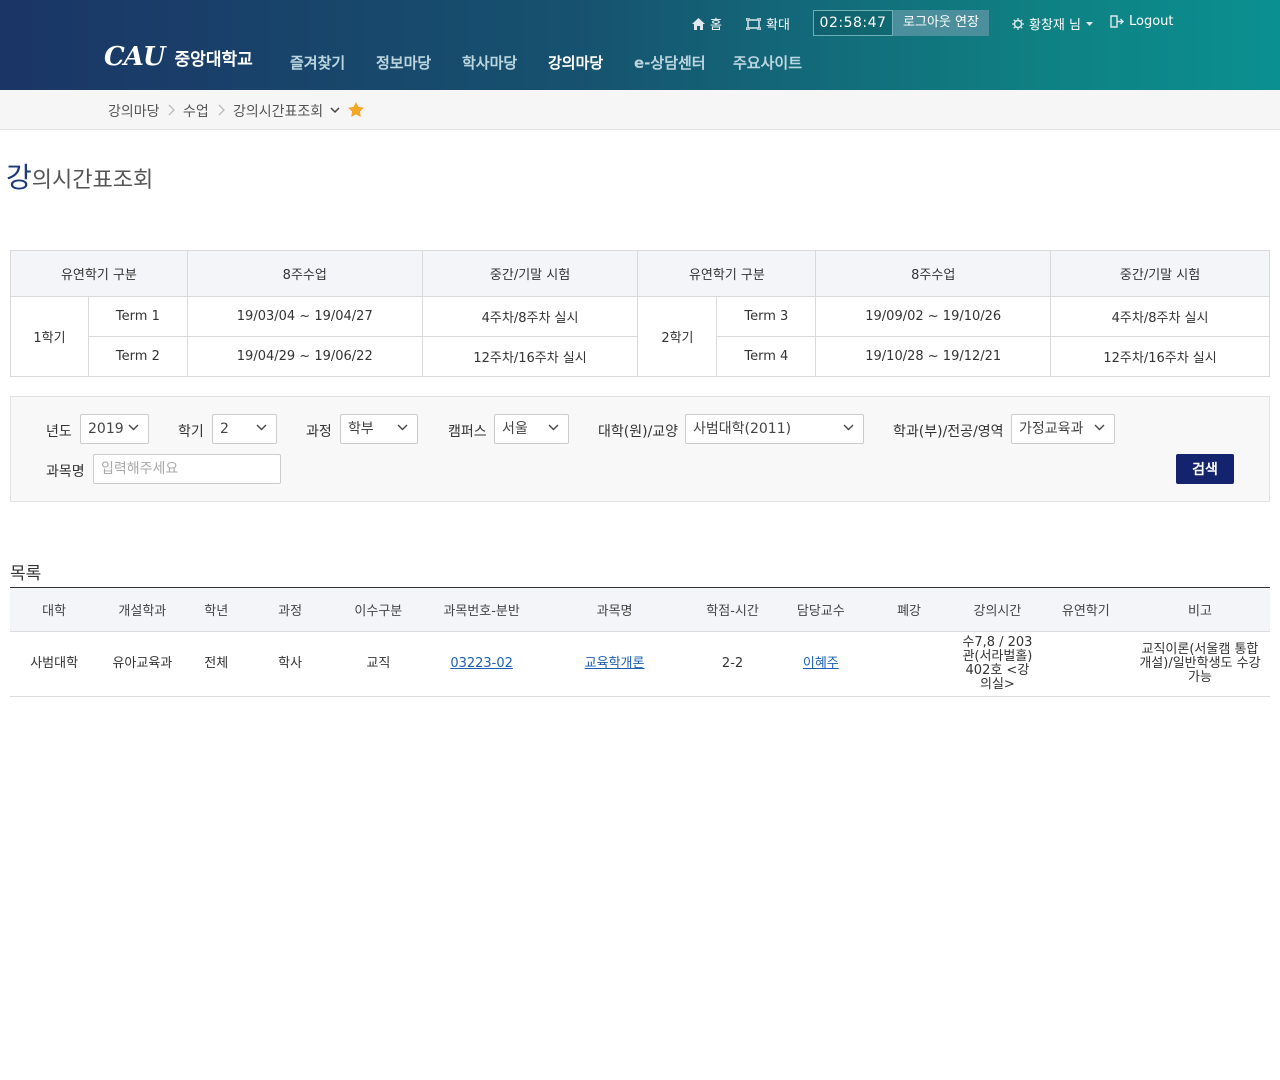  I want to click on user-name: 황창재 님, so click(1055, 25).